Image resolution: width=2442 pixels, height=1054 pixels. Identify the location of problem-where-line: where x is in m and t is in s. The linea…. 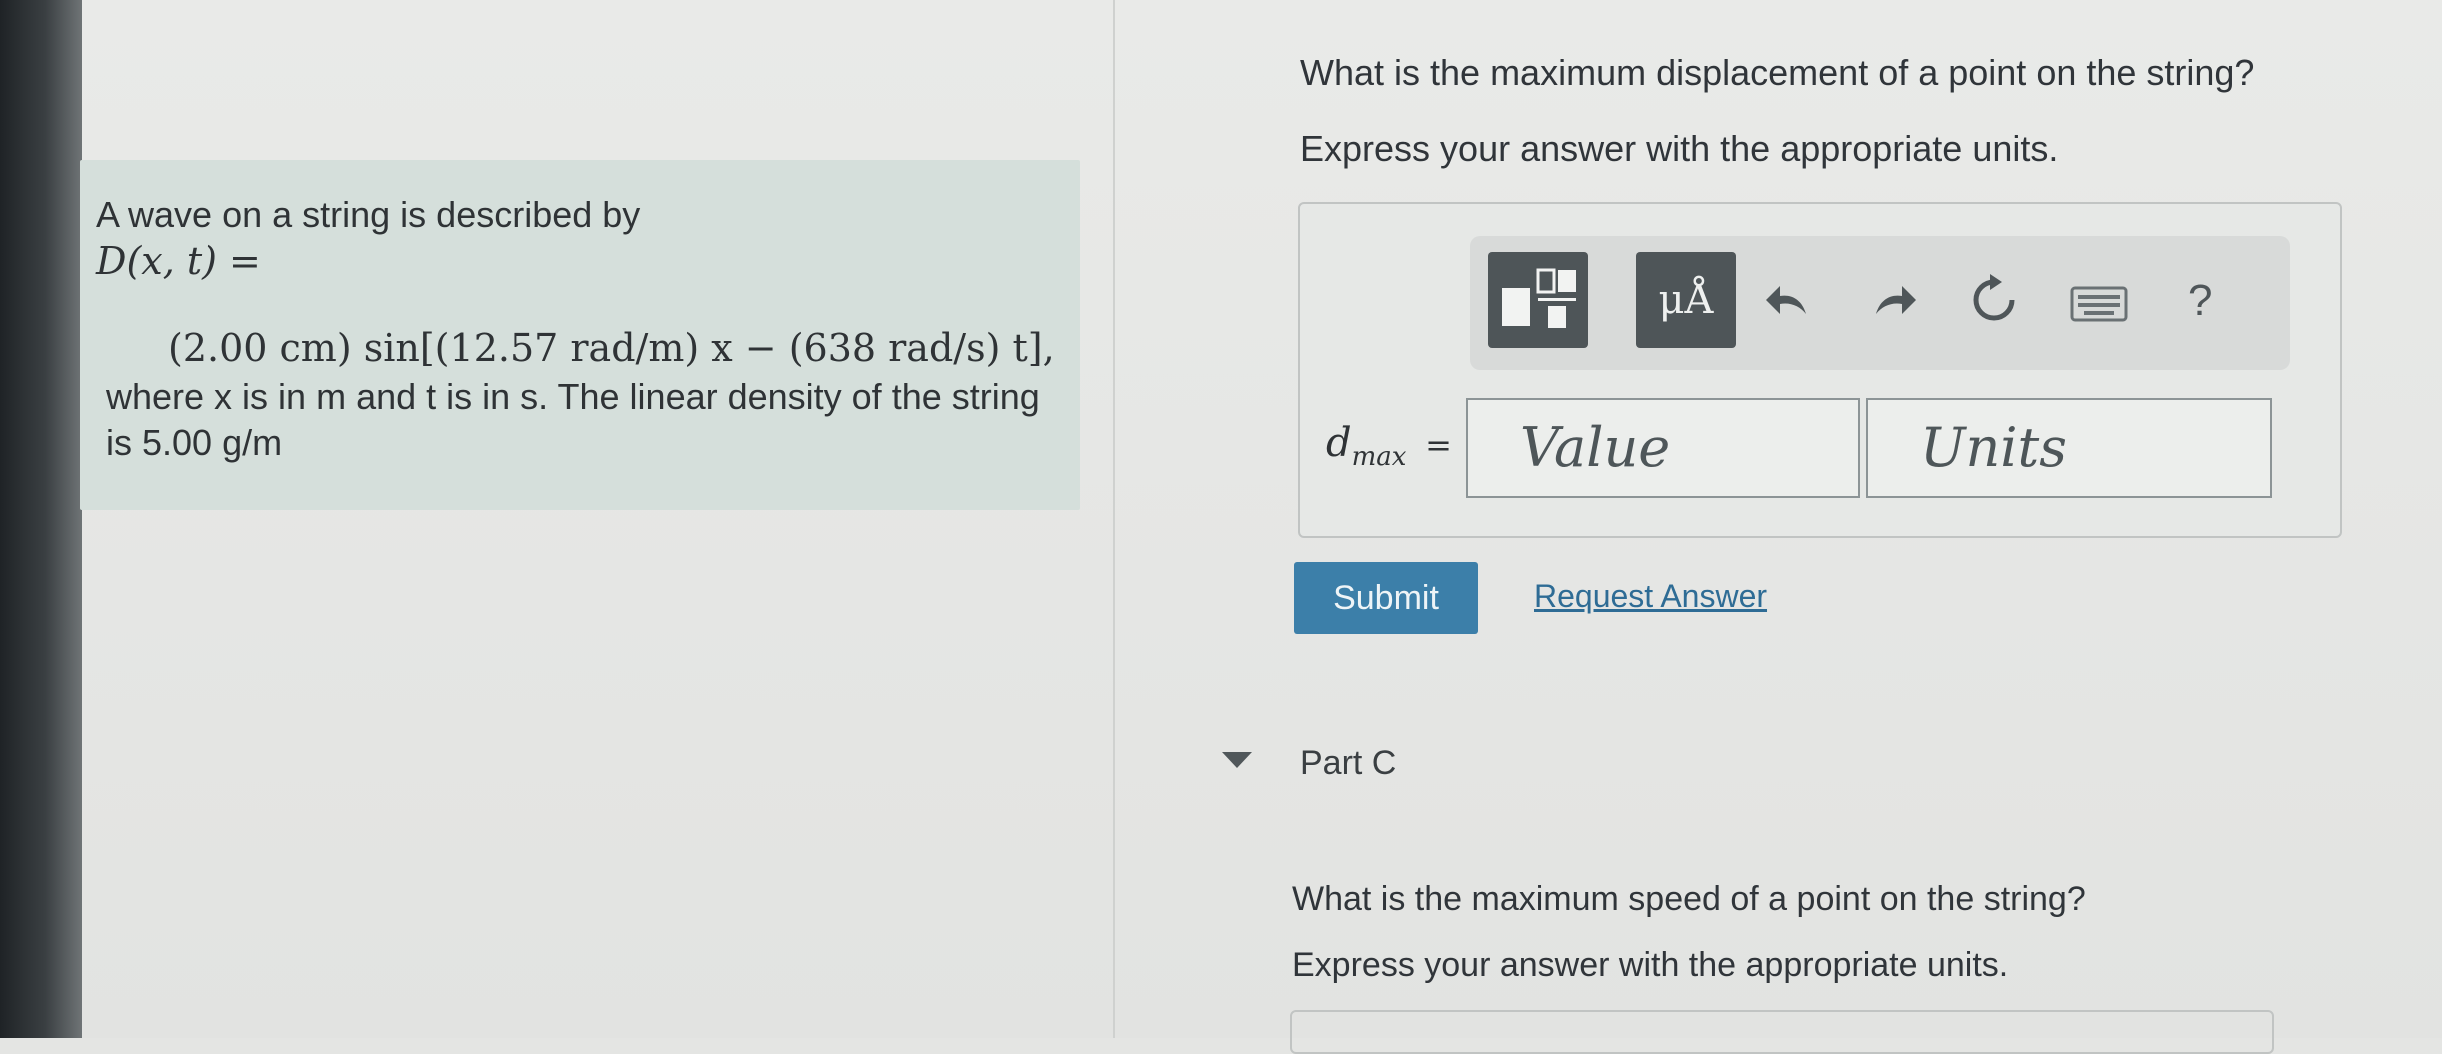
(573, 396).